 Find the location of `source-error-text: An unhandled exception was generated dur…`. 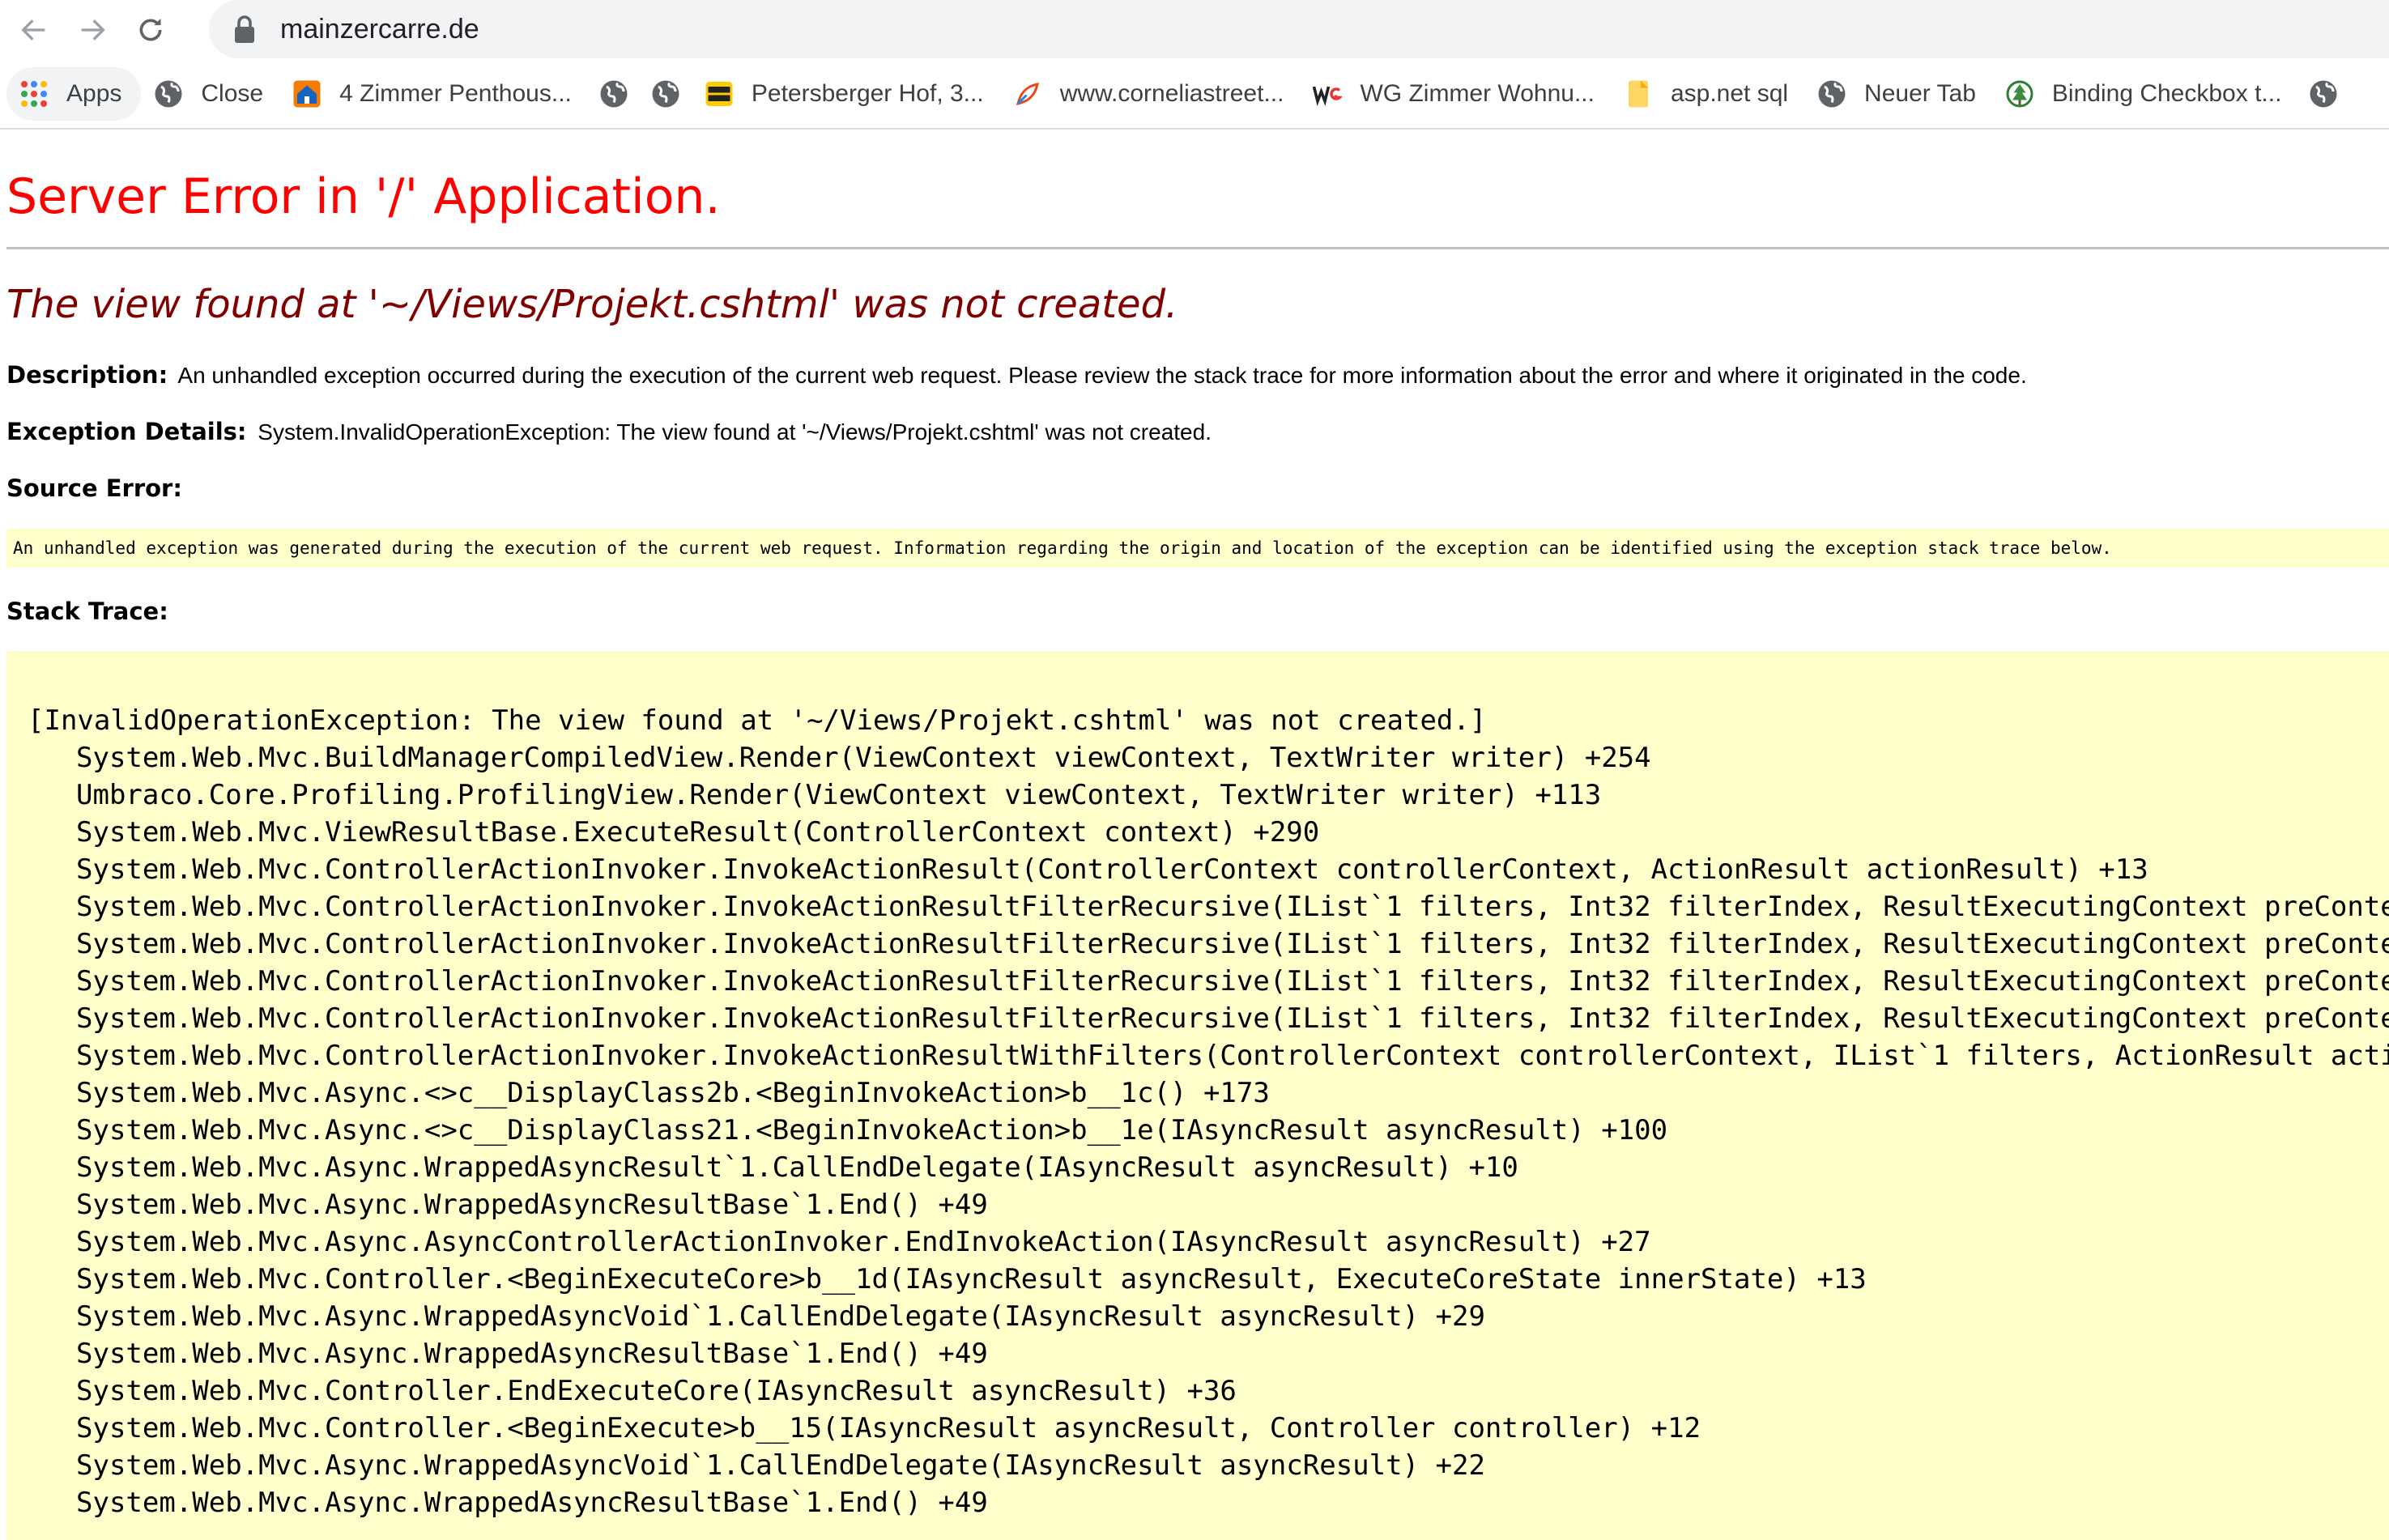

source-error-text: An unhandled exception was generated dur… is located at coordinates (1062, 548).